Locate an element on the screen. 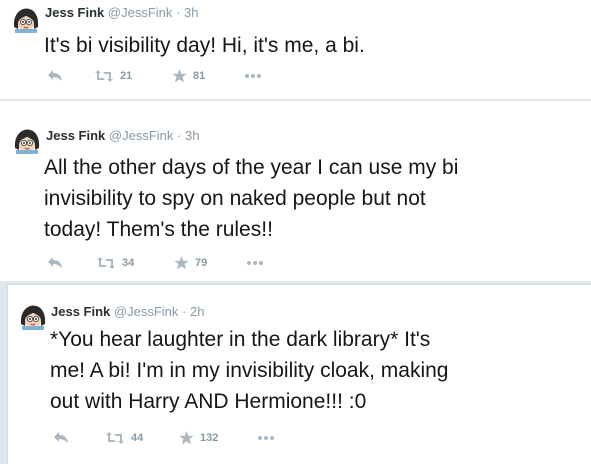 The image size is (591, 464). favorite-count: 132 is located at coordinates (209, 438).